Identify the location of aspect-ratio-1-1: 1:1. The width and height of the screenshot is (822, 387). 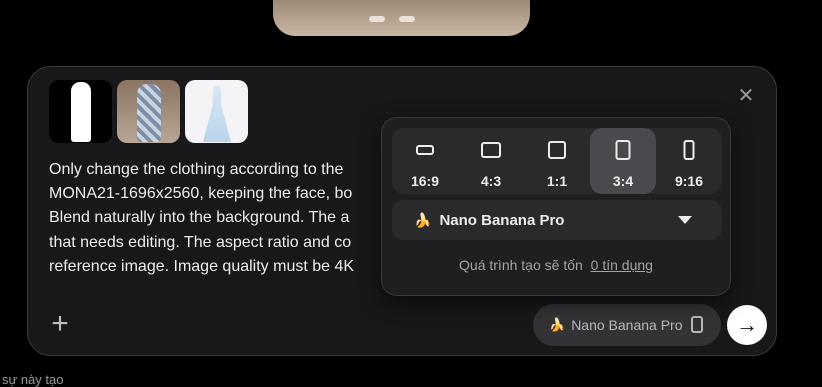
(557, 161).